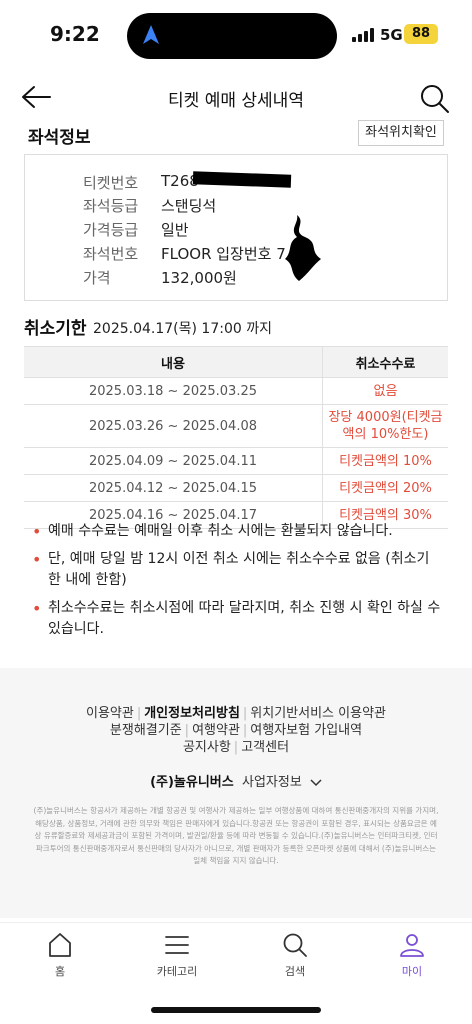 The width and height of the screenshot is (472, 1024). What do you see at coordinates (364, 35) in the screenshot?
I see `signal-icon` at bounding box center [364, 35].